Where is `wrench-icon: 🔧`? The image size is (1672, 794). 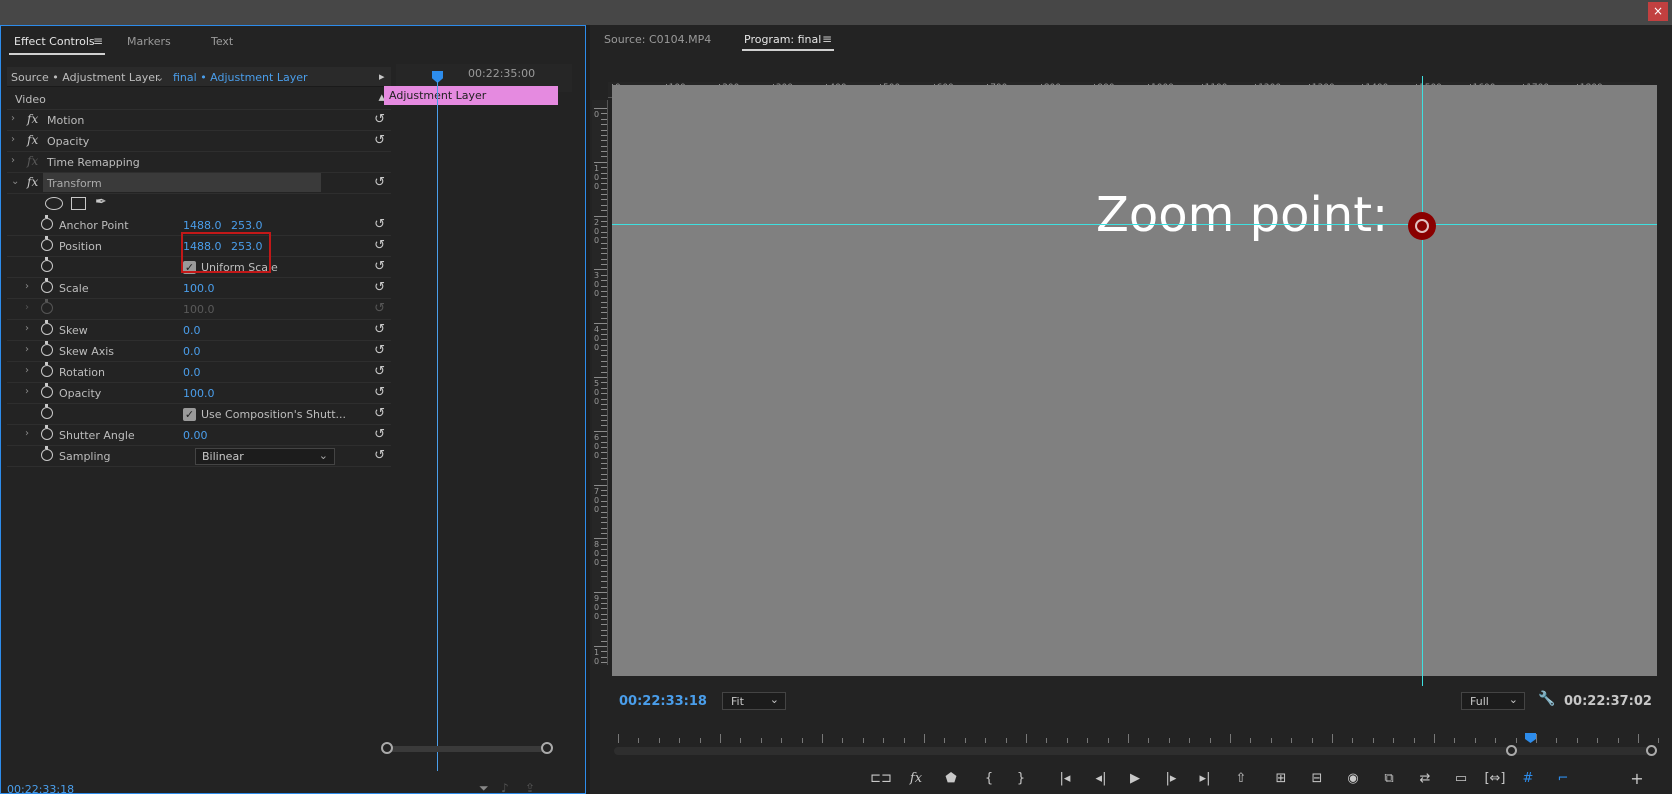
wrench-icon: 🔧 is located at coordinates (1546, 699).